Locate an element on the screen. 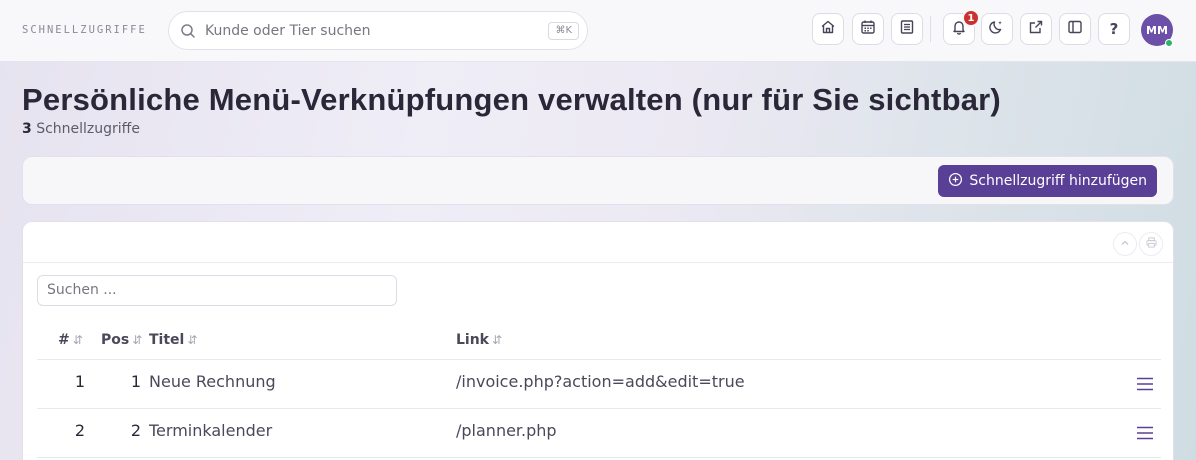 The height and width of the screenshot is (460, 1196). add-shortcut-label: Schnellzugriff hinzufügen is located at coordinates (1058, 181).